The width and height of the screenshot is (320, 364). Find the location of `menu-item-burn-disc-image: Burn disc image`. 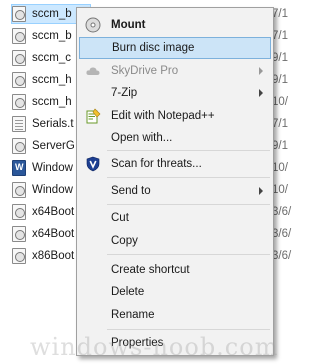

menu-item-burn-disc-image: Burn disc image is located at coordinates (175, 48).